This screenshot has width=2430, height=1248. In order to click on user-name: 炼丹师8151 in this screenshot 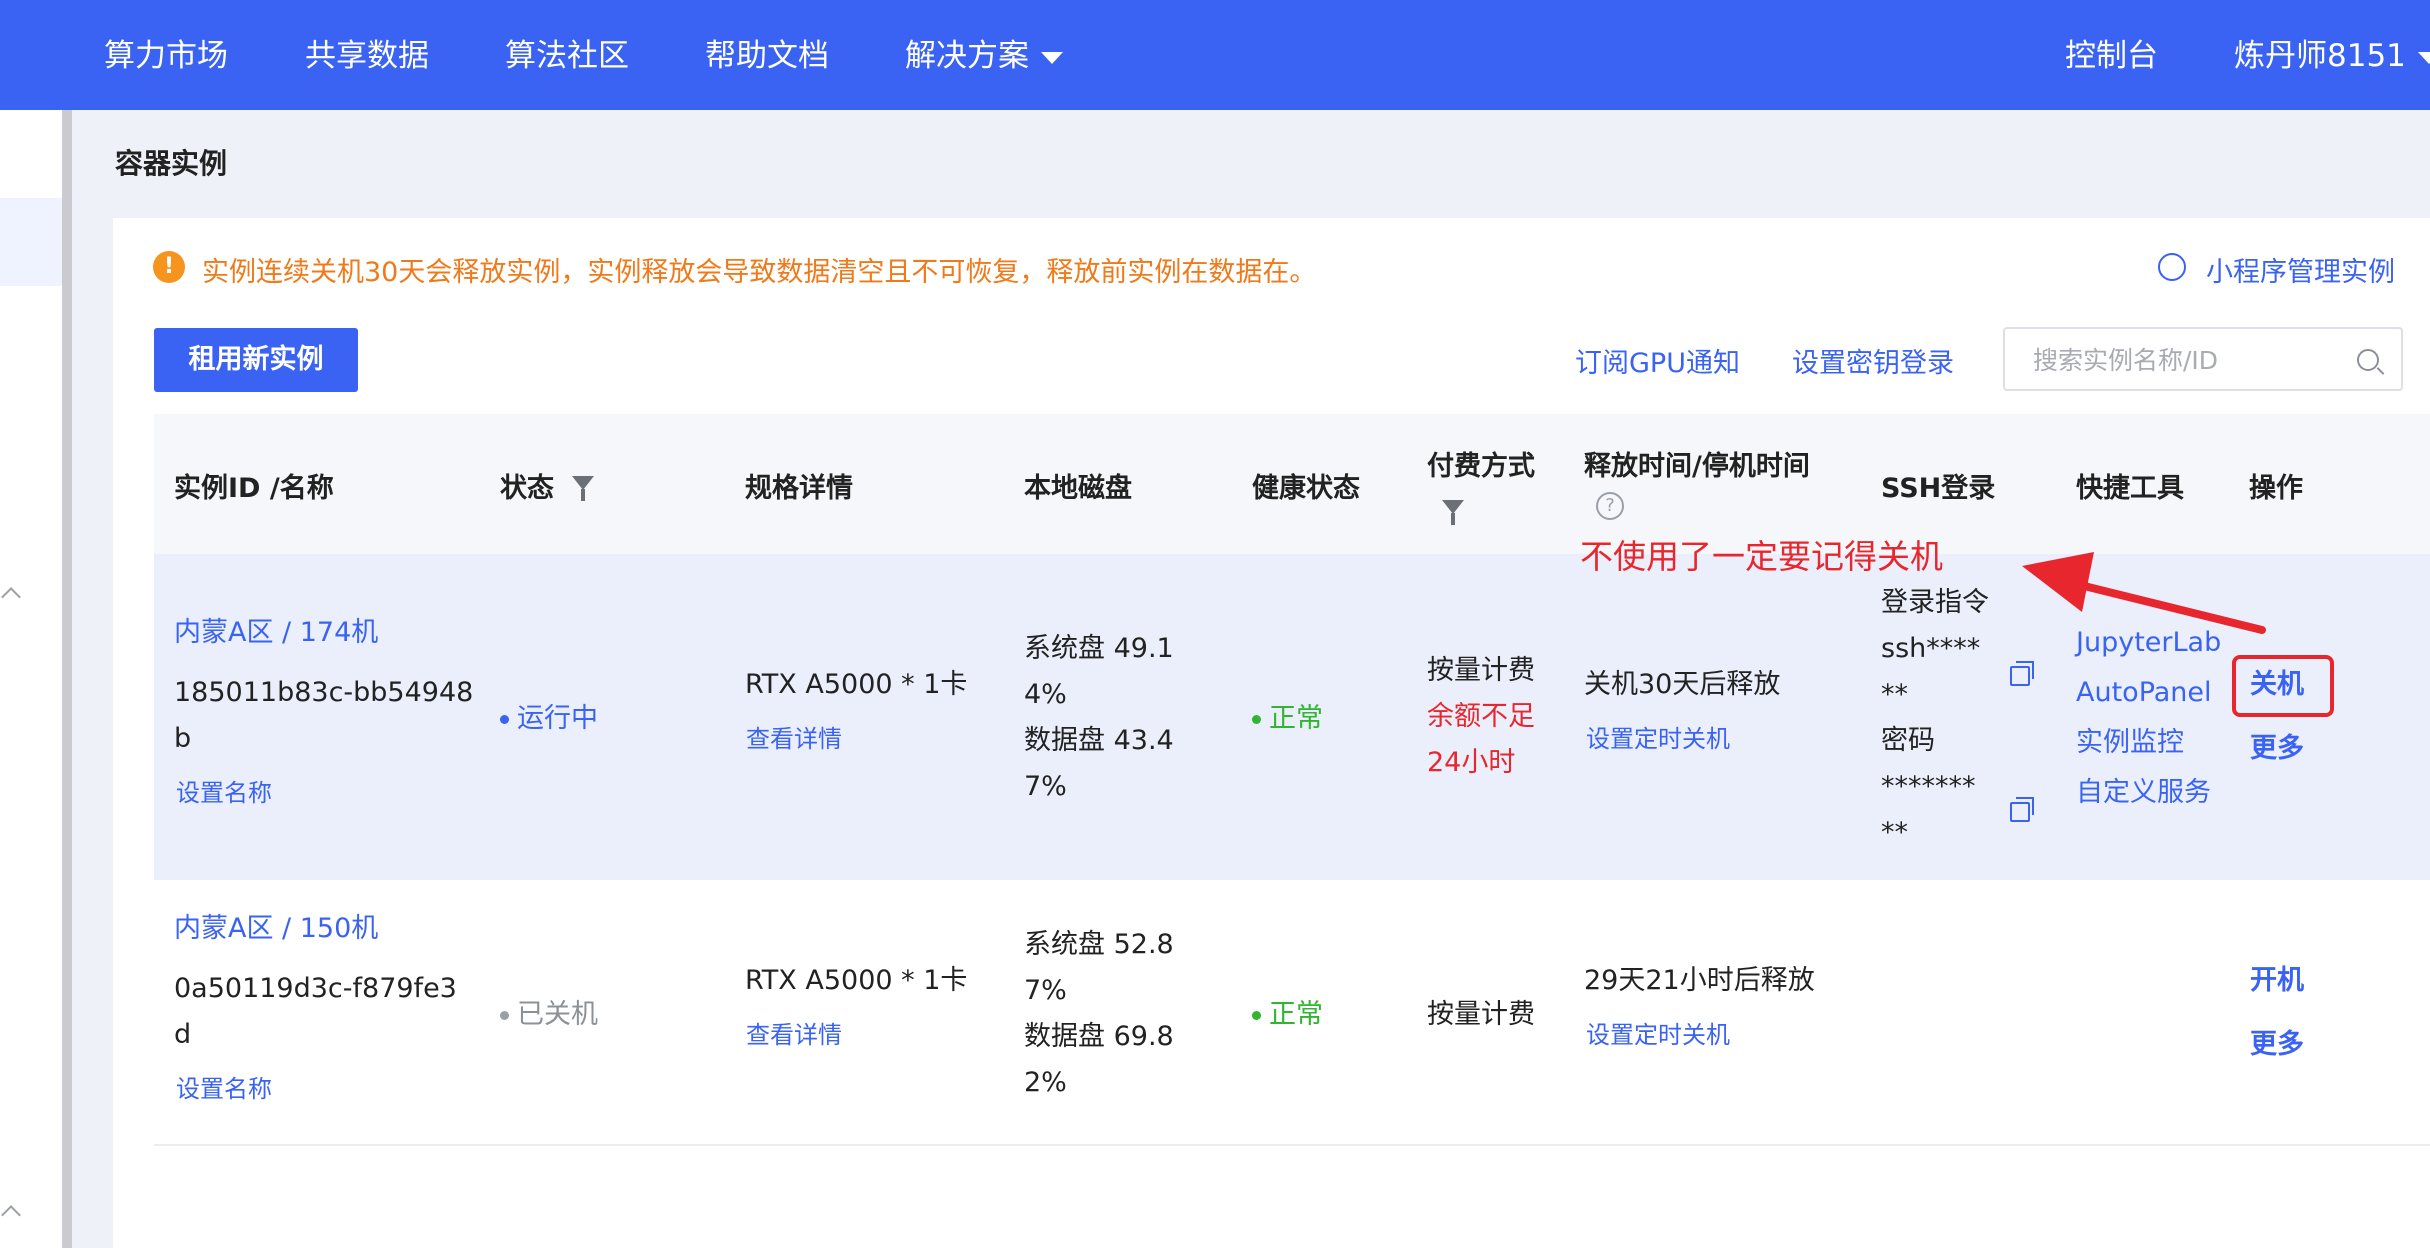, I will do `click(2320, 56)`.